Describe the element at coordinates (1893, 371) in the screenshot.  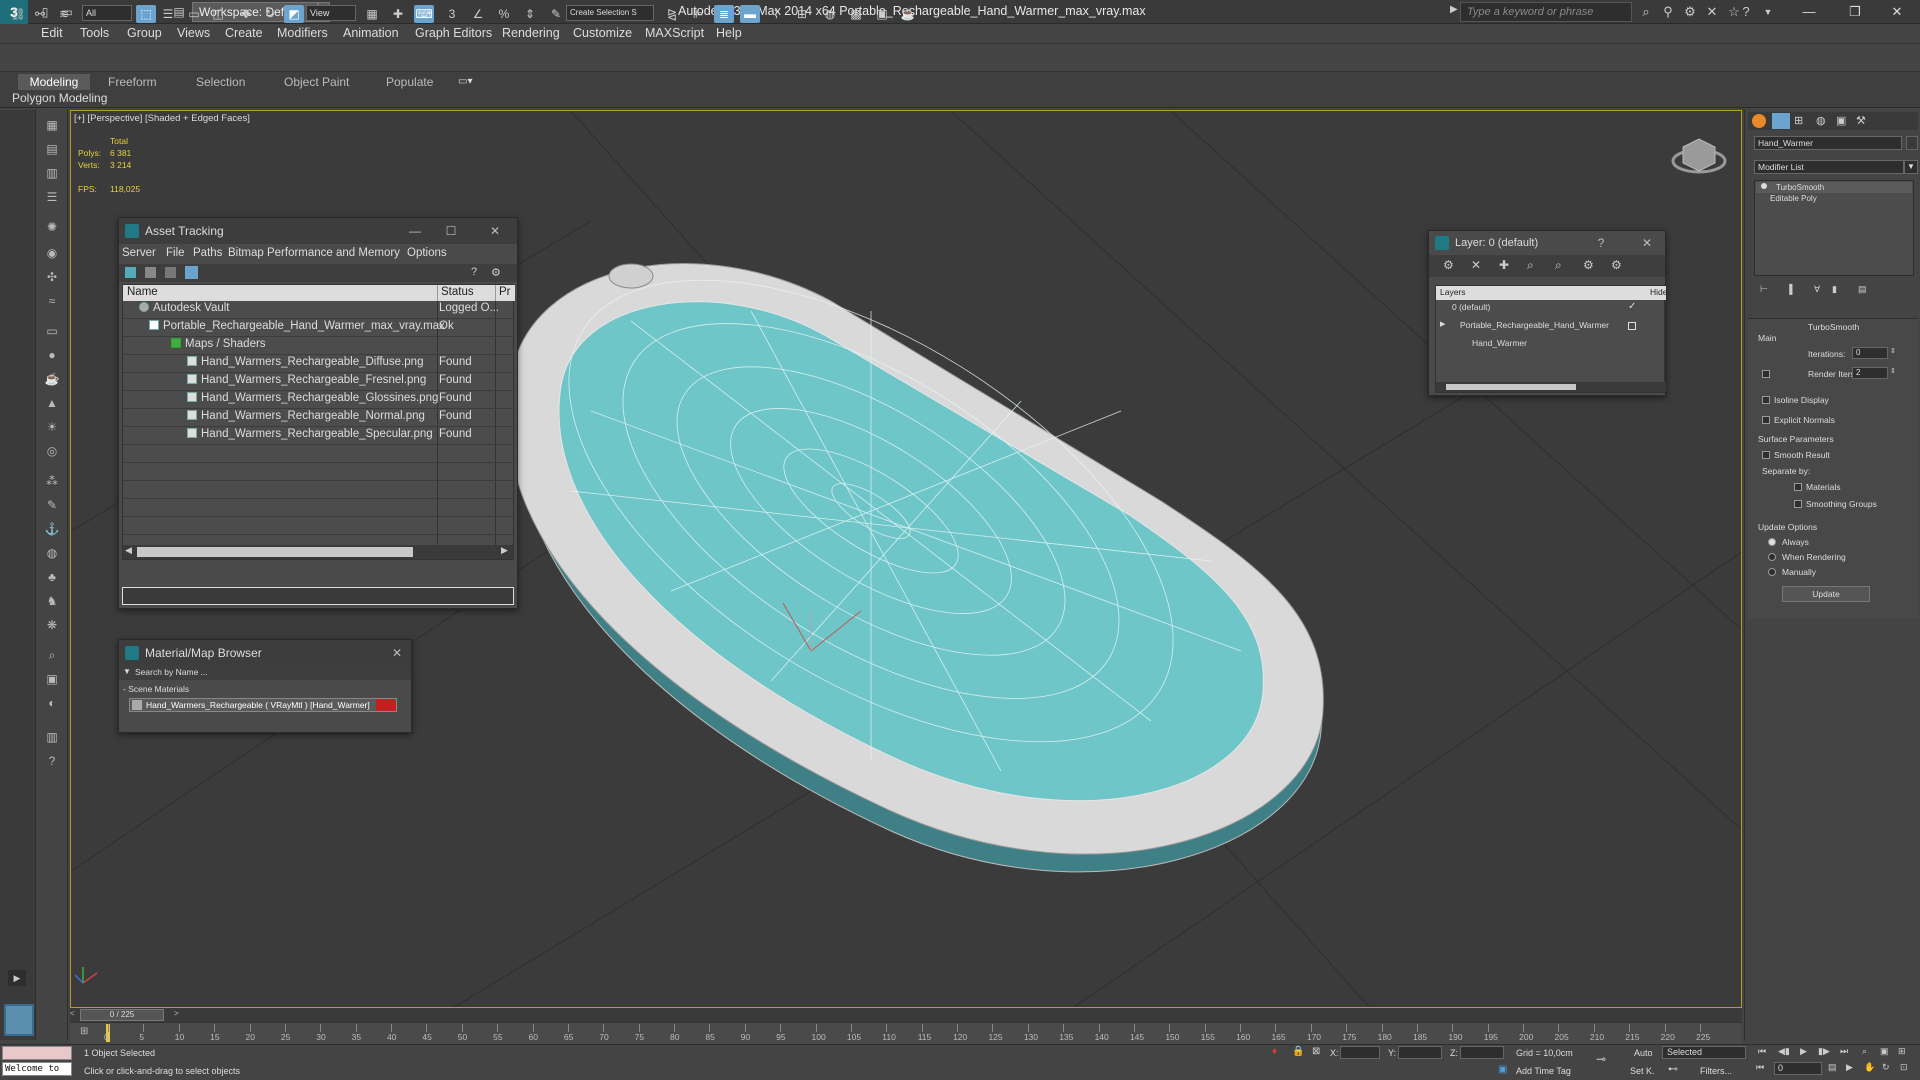
I see `spinner-arrows-icon: ⇕` at that location.